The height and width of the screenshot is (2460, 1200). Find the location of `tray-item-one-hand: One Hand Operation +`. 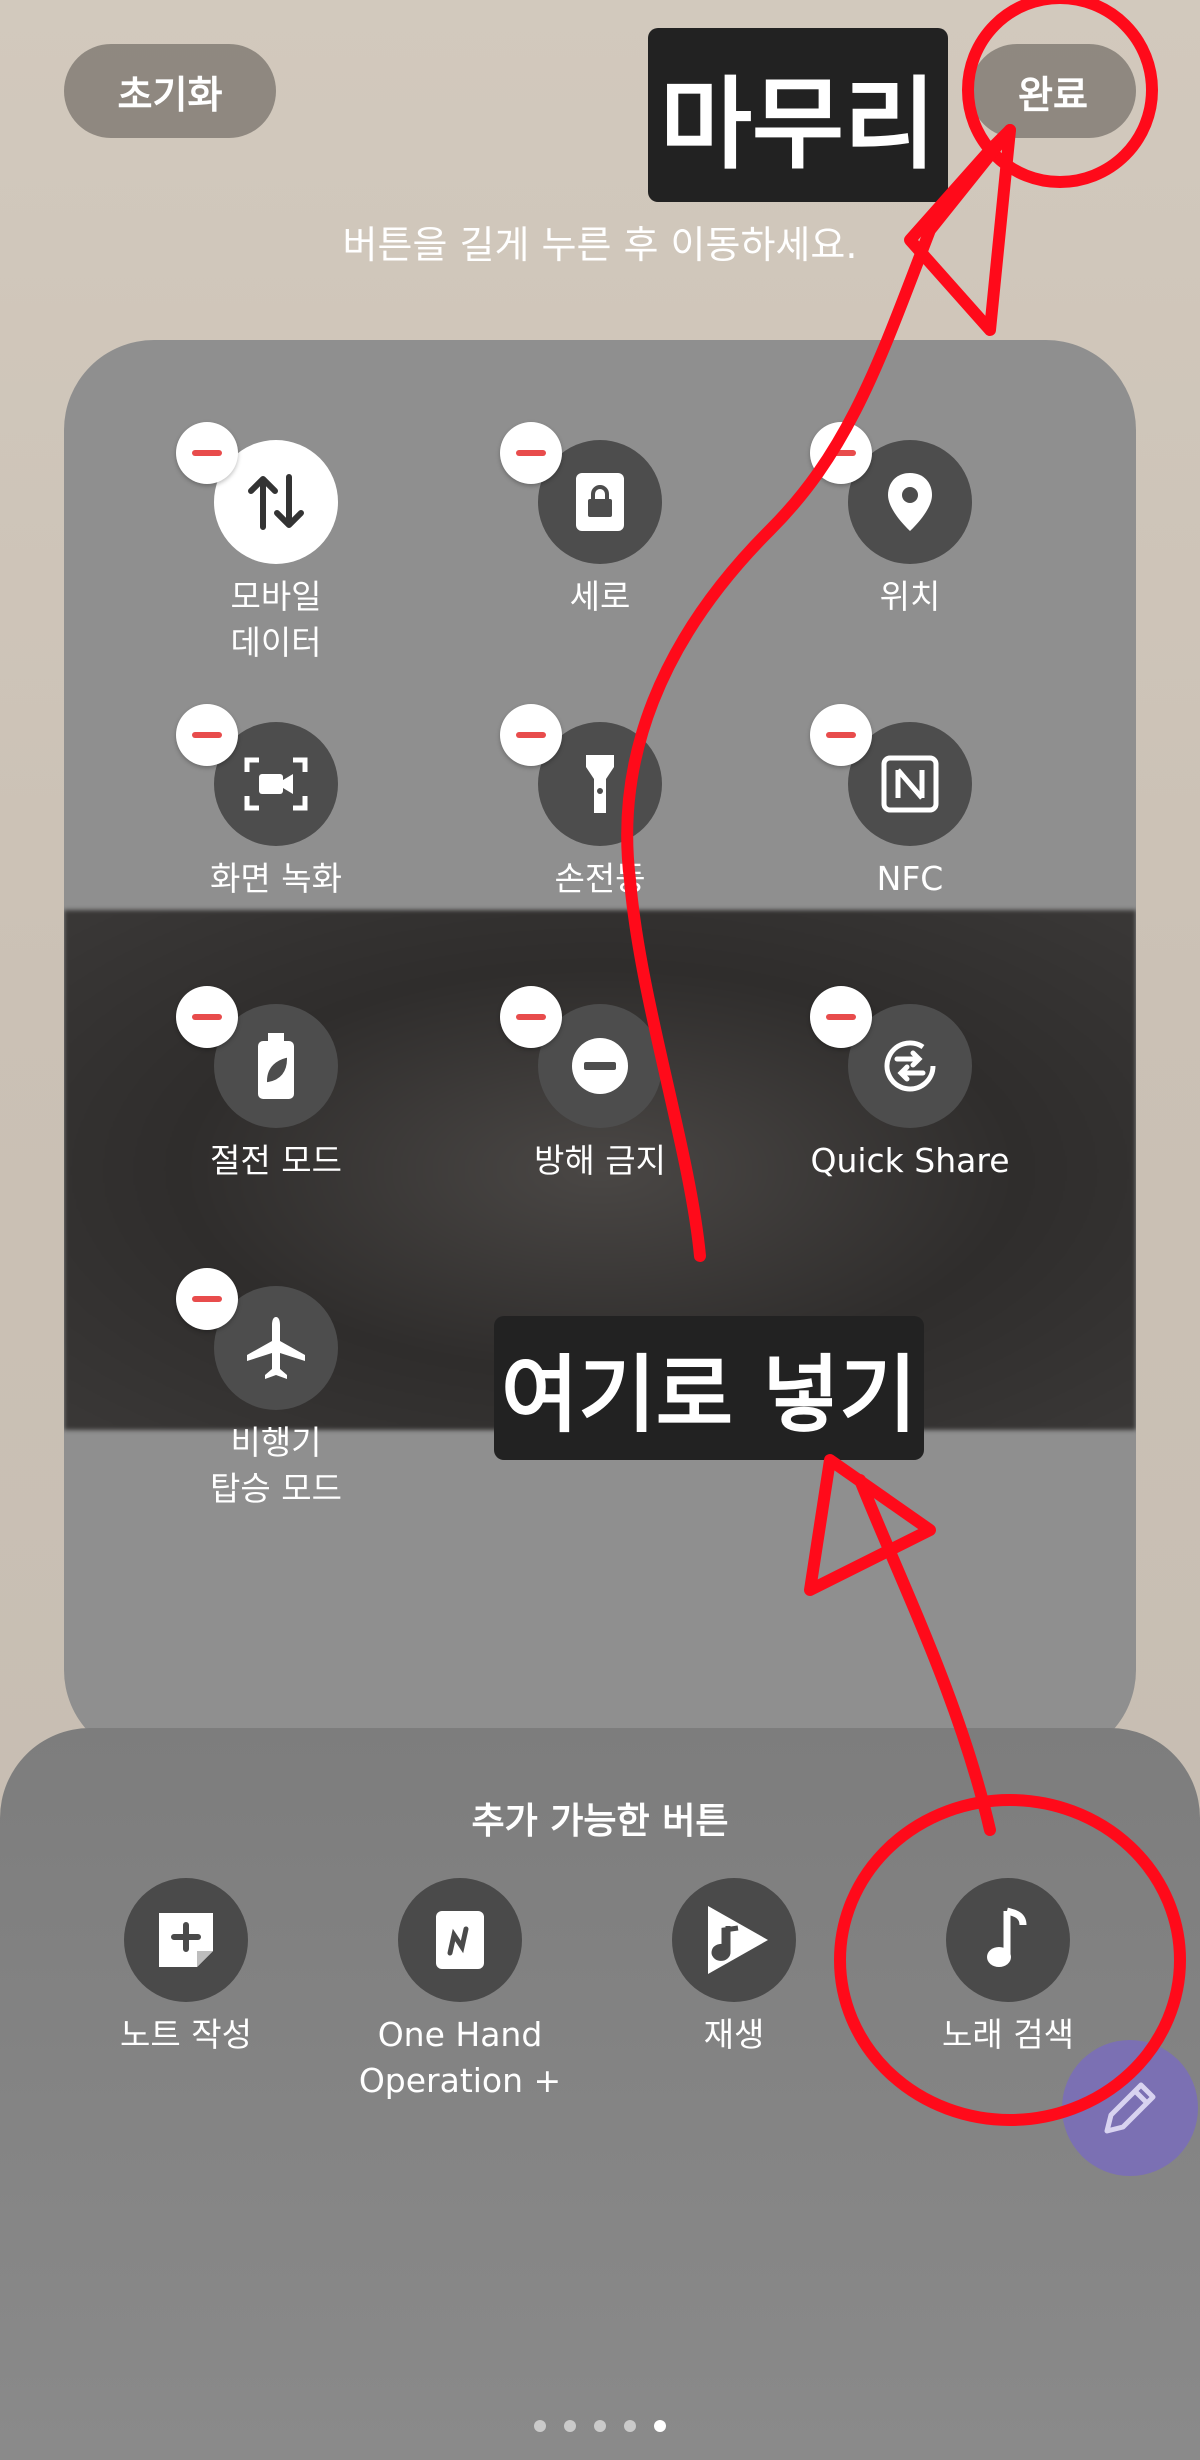

tray-item-one-hand: One Hand Operation + is located at coordinates (460, 1991).